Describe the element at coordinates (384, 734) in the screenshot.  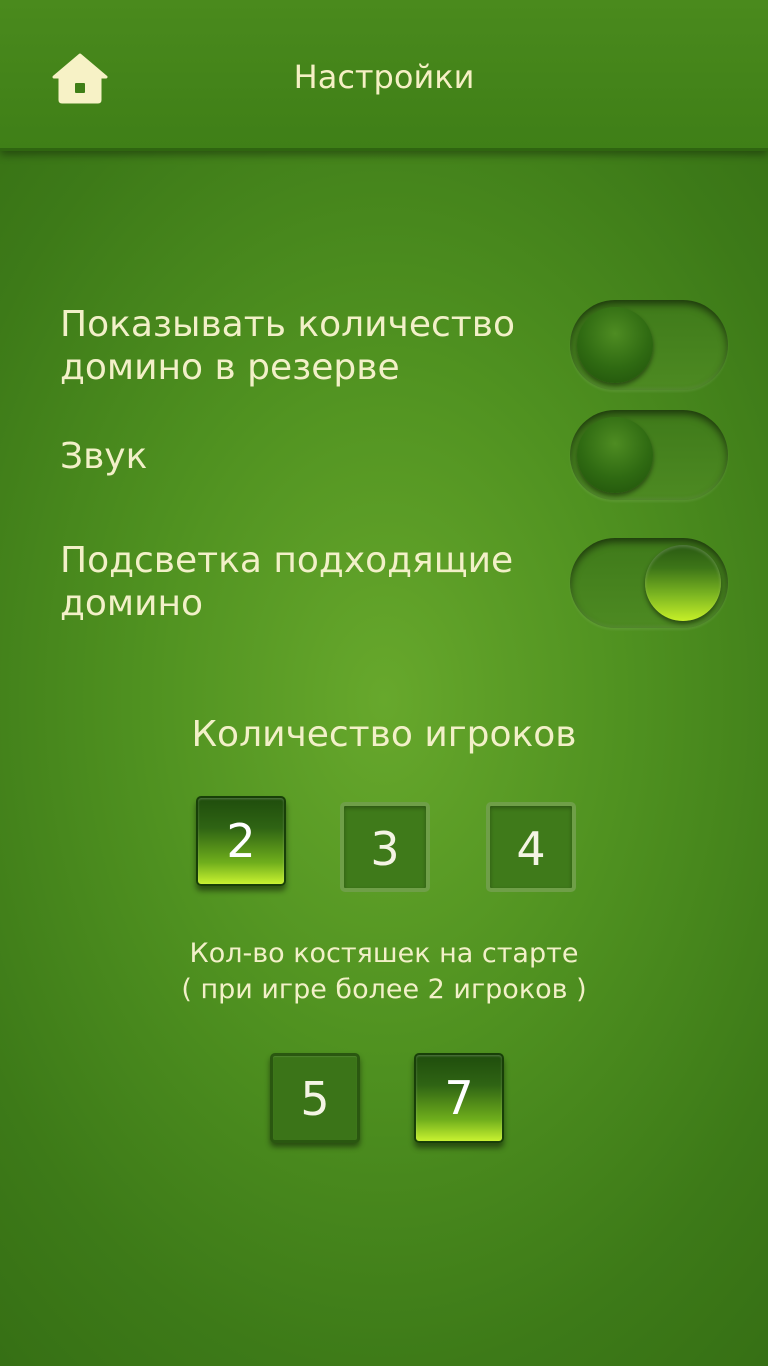
I see `players-count-title: Количество игроков` at that location.